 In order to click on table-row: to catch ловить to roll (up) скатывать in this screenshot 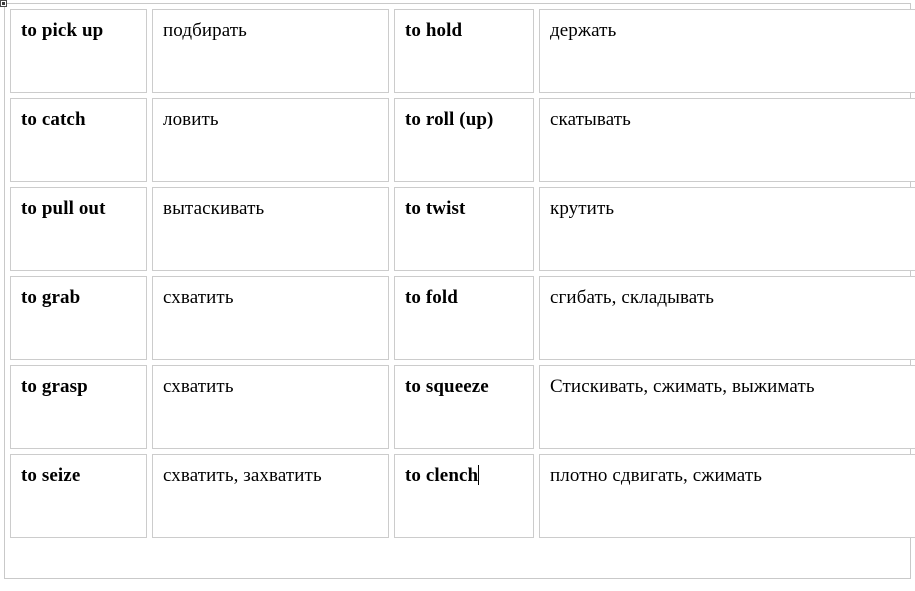, I will do `click(462, 140)`.